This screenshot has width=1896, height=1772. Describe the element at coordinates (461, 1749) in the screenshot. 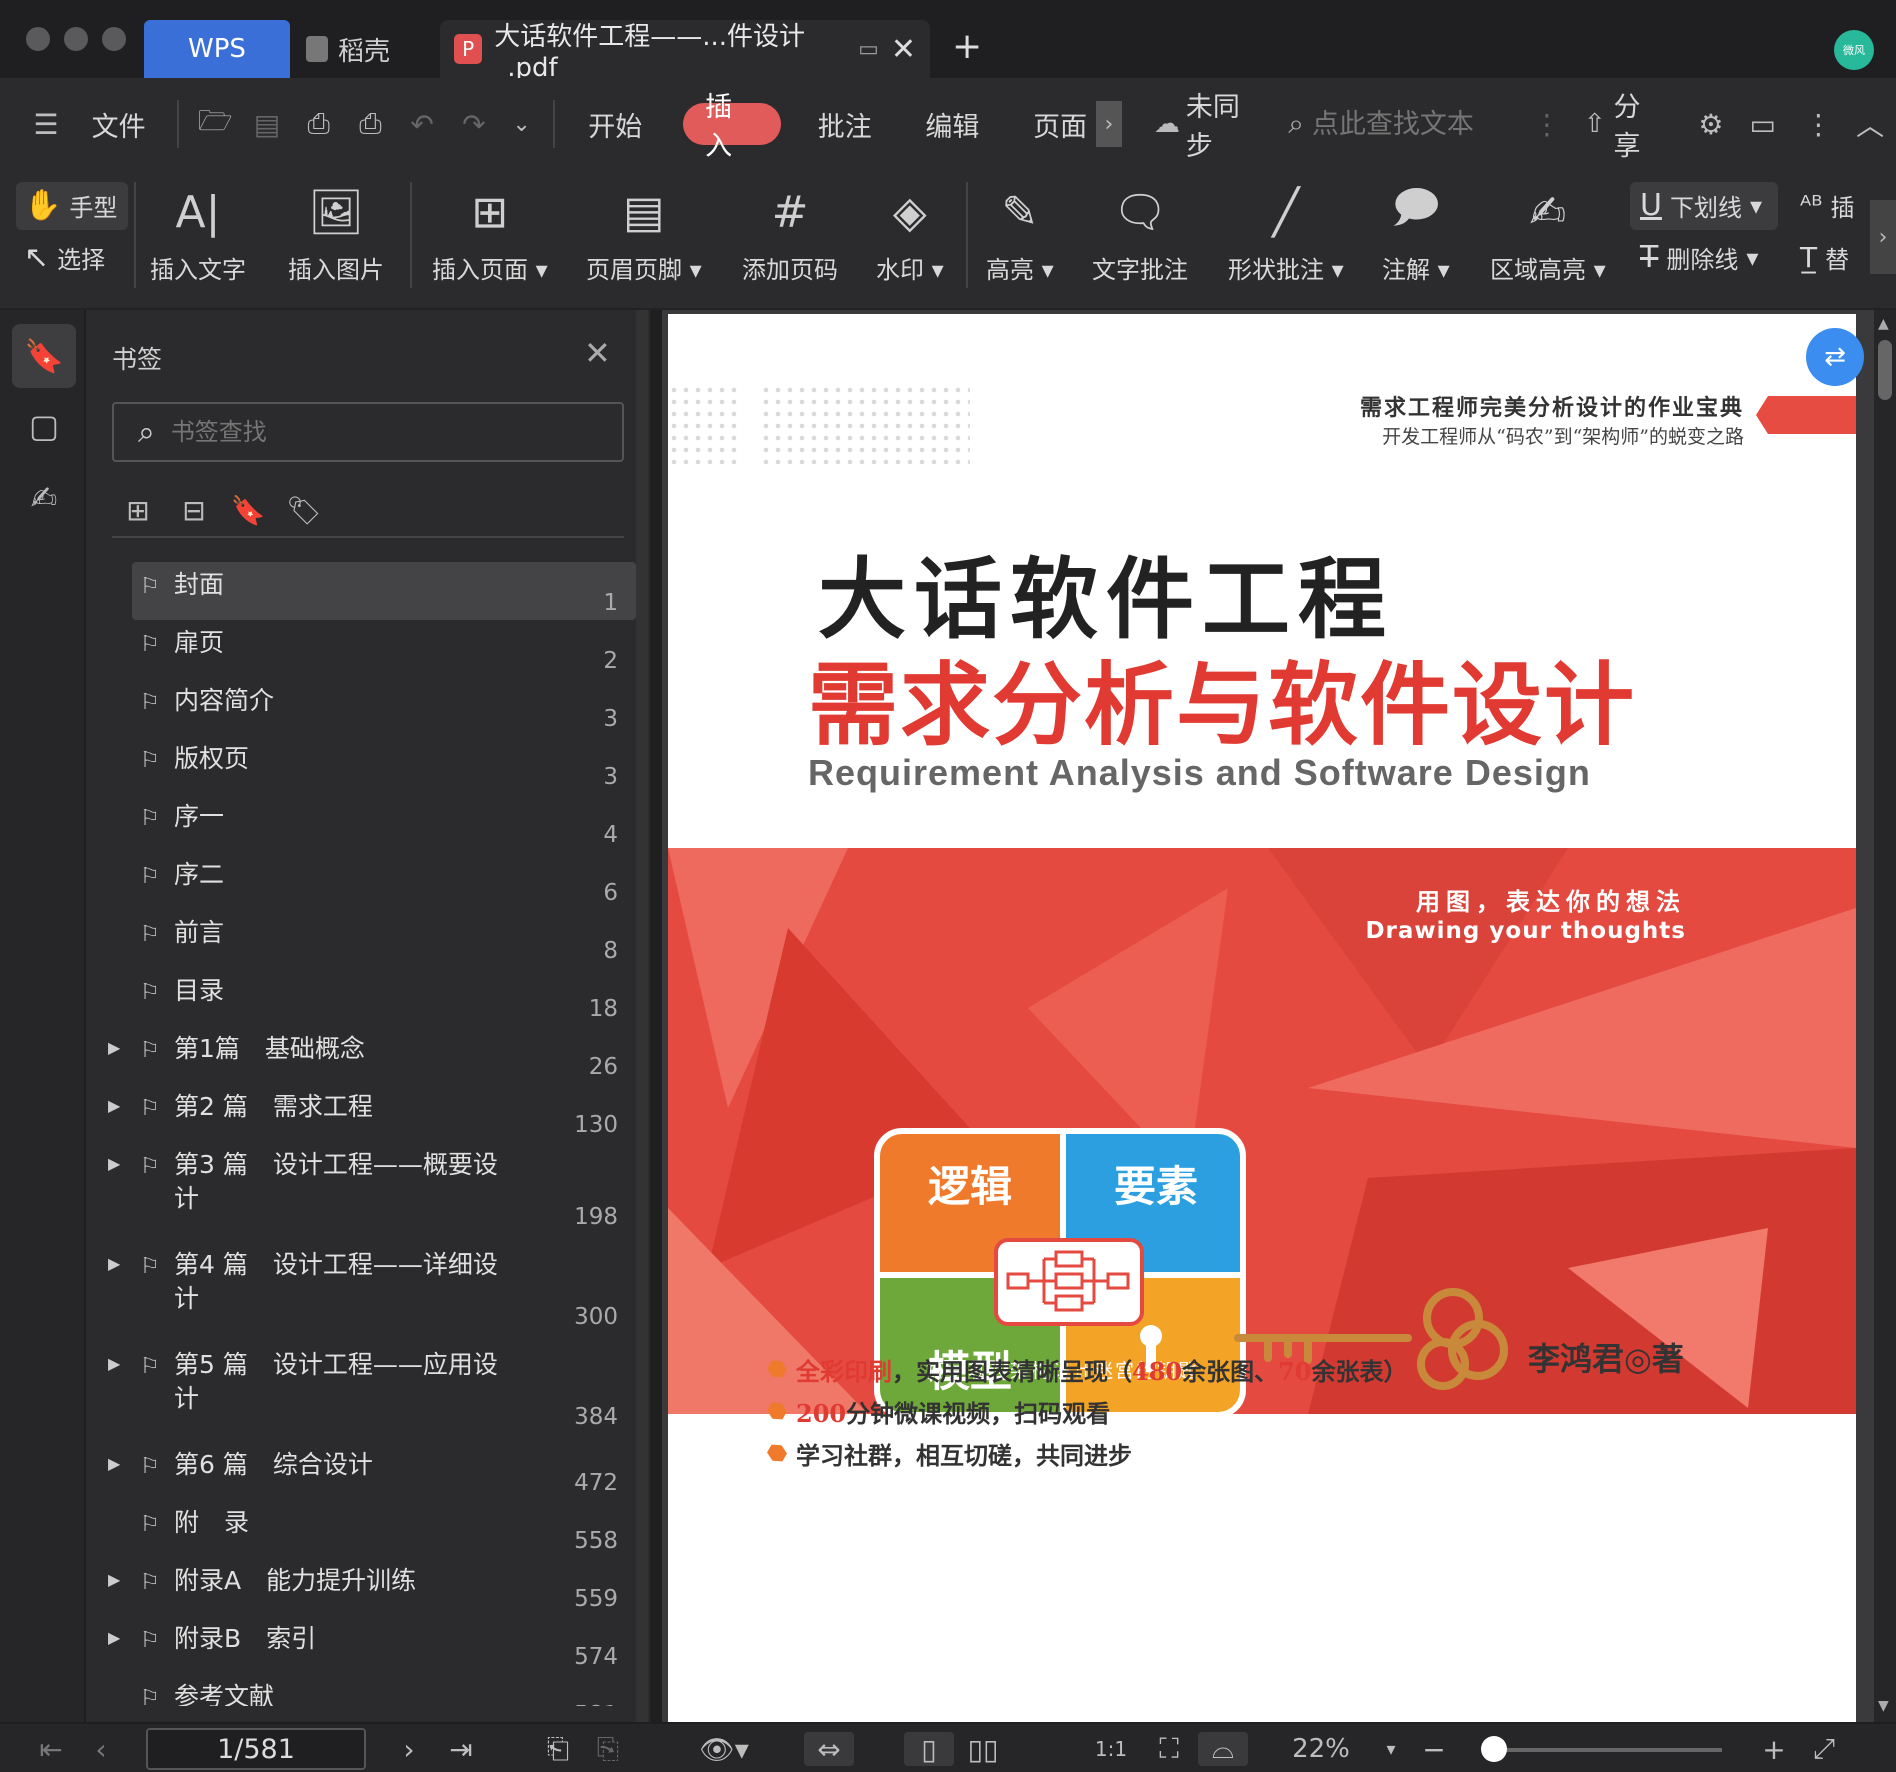

I see `last-page-icon: ⇥` at that location.